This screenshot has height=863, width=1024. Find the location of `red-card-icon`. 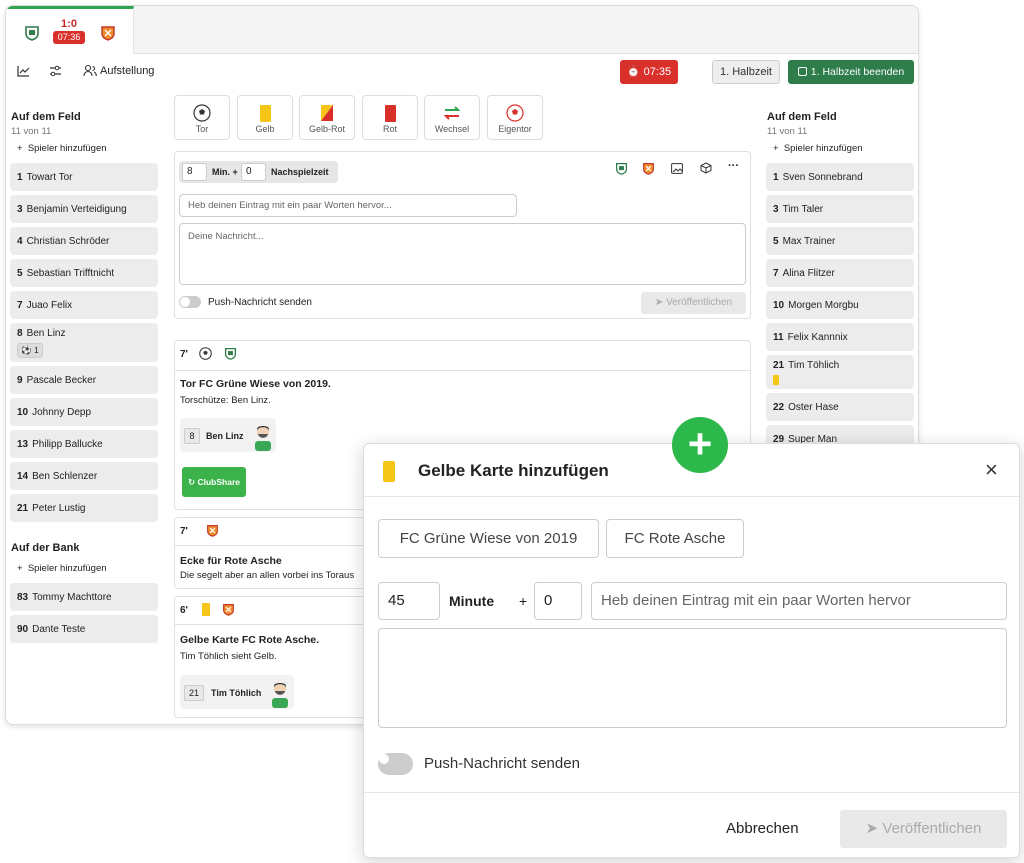

red-card-icon is located at coordinates (390, 113).